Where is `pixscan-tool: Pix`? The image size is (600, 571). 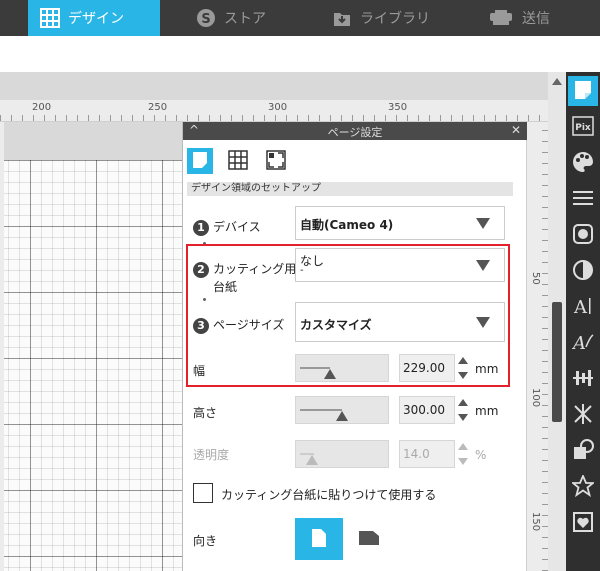
pixscan-tool: Pix is located at coordinates (583, 127).